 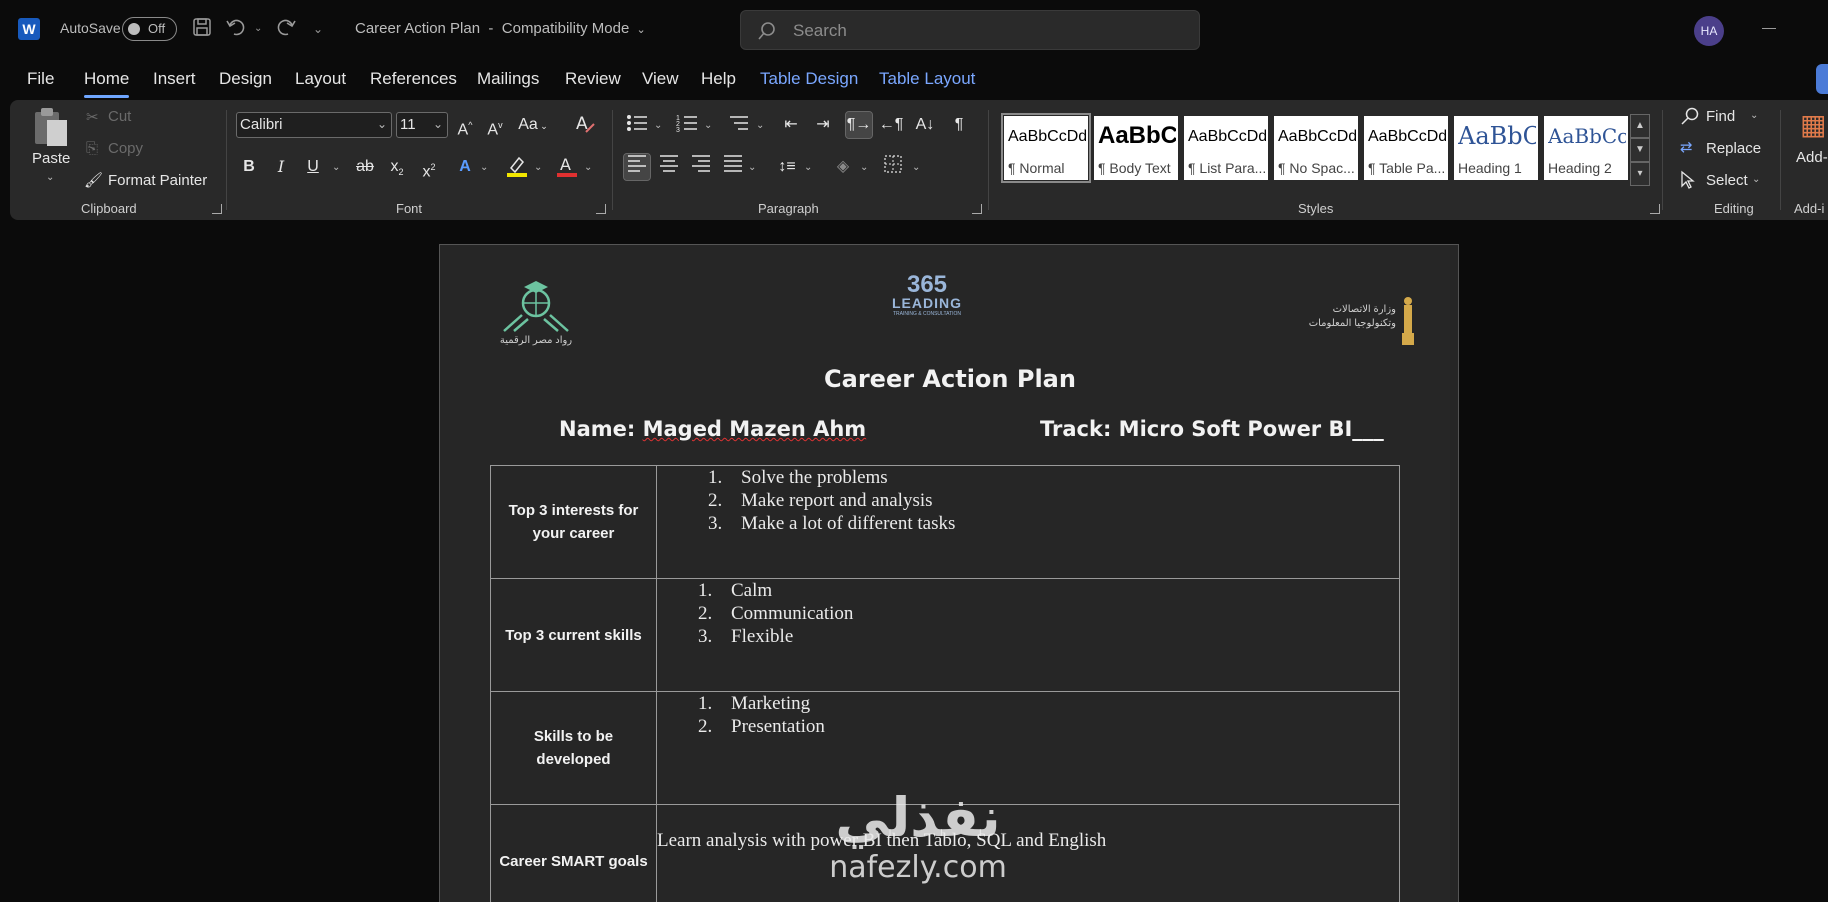 I want to click on bullets-icon, so click(x=637, y=125).